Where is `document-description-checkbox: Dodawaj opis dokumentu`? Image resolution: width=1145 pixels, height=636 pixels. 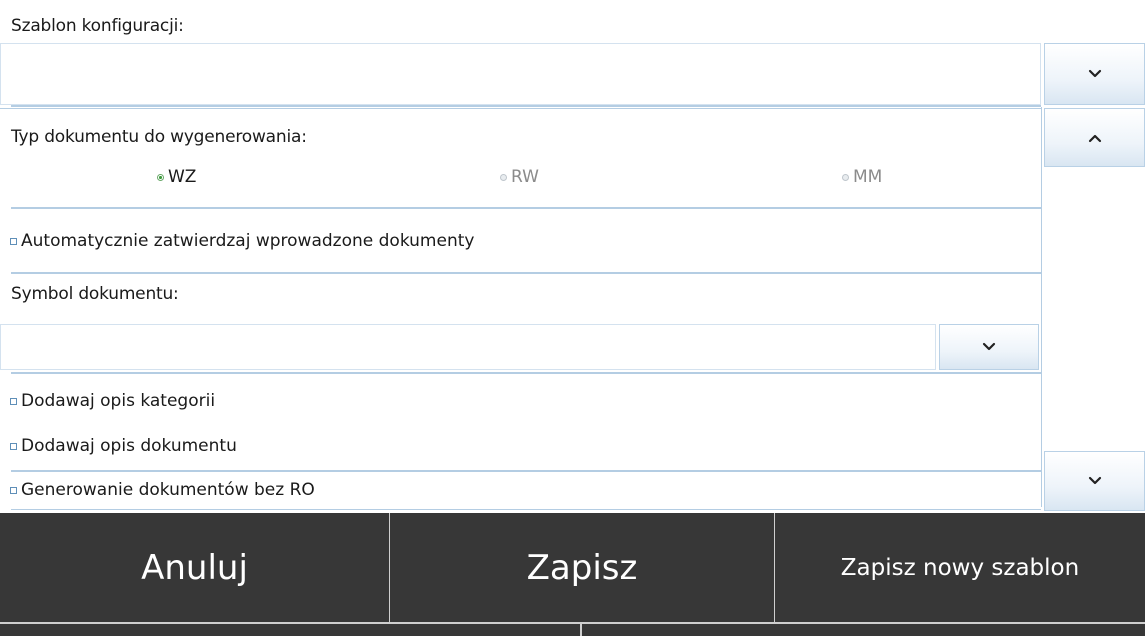
document-description-checkbox: Dodawaj opis dokumentu is located at coordinates (123, 446).